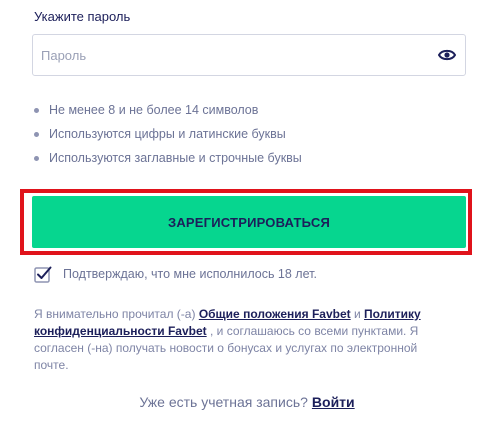  What do you see at coordinates (223, 402) in the screenshot?
I see `login-question: Уже есть учетная запись?` at bounding box center [223, 402].